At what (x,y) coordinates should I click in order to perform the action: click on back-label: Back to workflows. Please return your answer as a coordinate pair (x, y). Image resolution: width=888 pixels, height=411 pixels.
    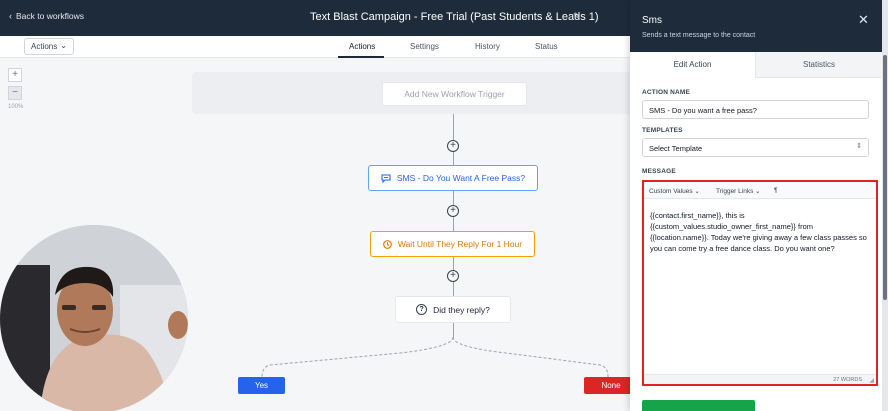
    Looking at the image, I should click on (50, 16).